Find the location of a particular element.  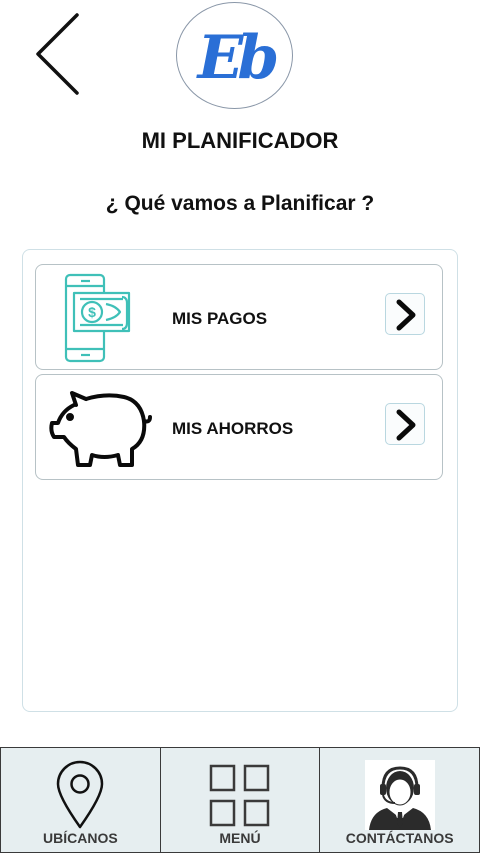

page-subtitle: ¿ Qué vamos a Planificar ? is located at coordinates (240, 203).